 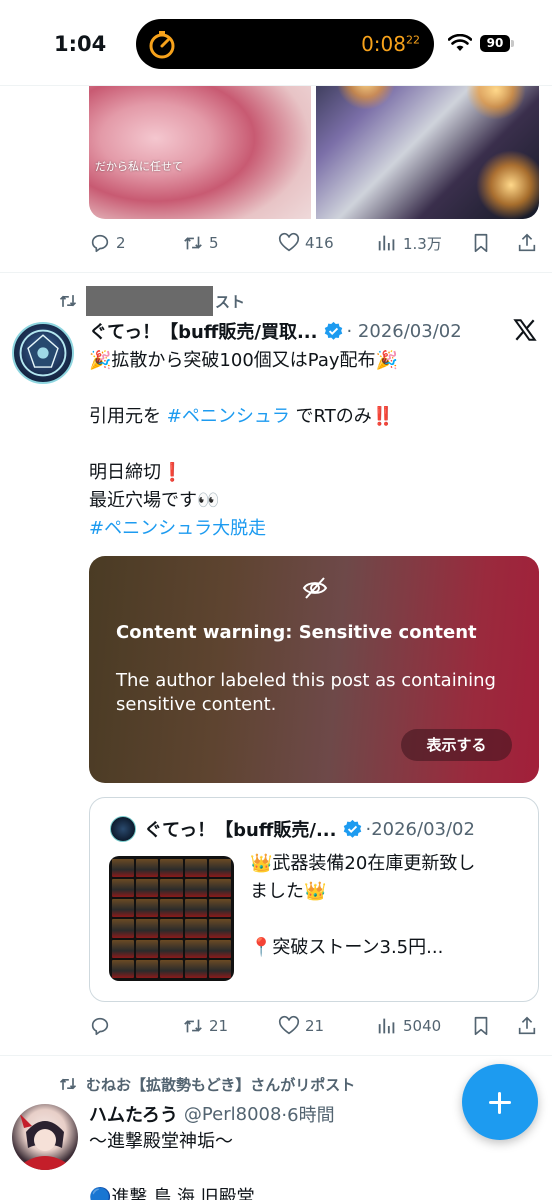 What do you see at coordinates (107, 243) in the screenshot?
I see `reply-button: 2` at bounding box center [107, 243].